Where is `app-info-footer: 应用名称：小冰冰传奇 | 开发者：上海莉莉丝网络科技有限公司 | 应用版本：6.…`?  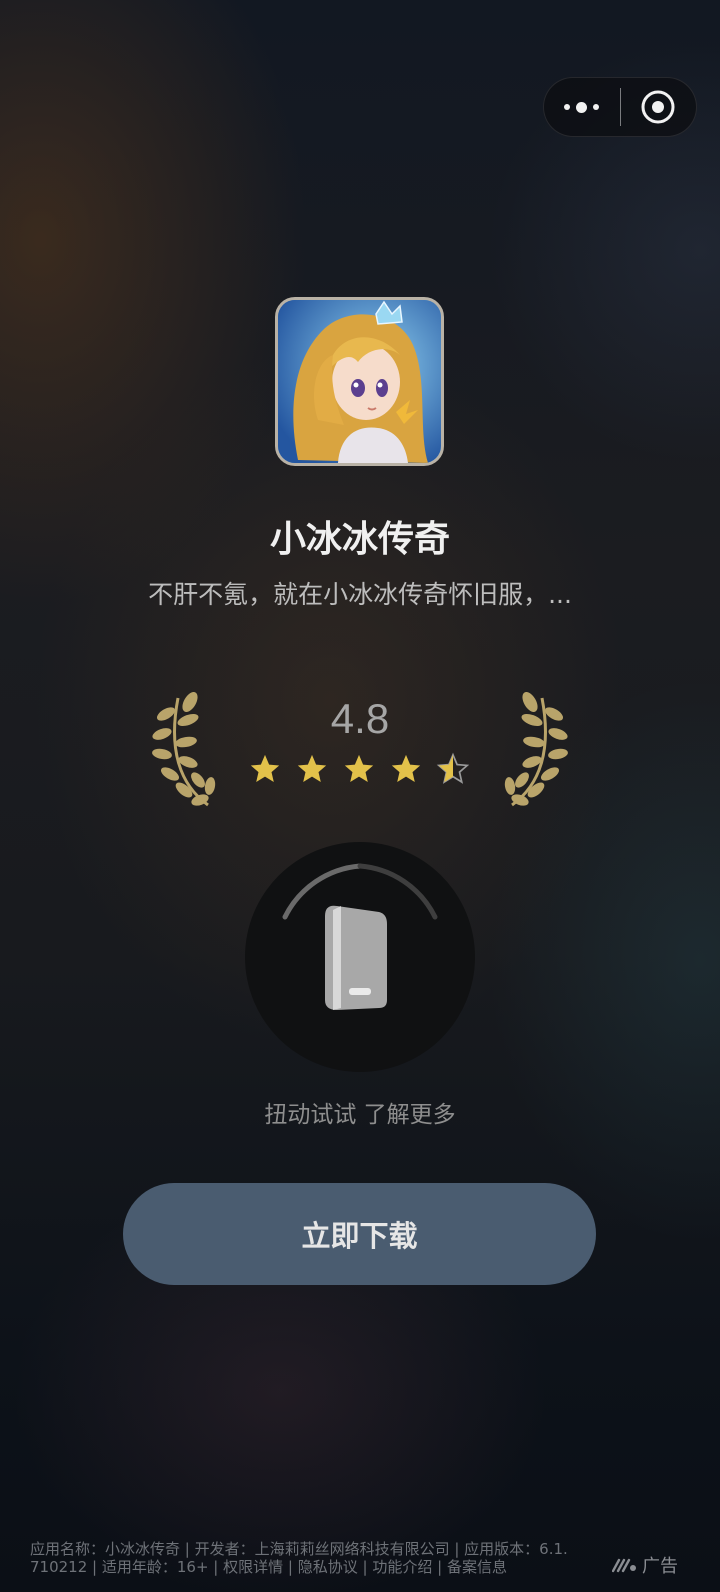 app-info-footer: 应用名称：小冰冰传奇 | 开发者：上海莉莉丝网络科技有限公司 | 应用版本：6.… is located at coordinates (310, 1558).